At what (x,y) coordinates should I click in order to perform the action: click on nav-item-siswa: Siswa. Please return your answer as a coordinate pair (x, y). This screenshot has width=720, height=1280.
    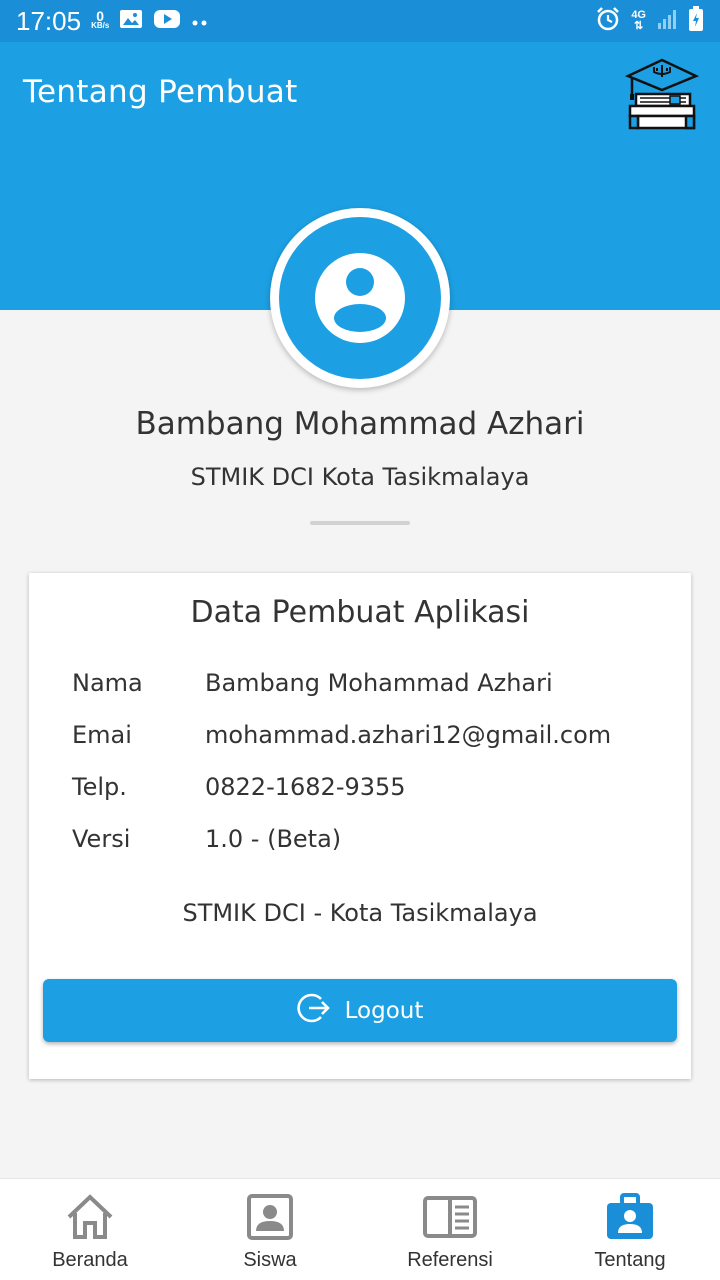
    Looking at the image, I should click on (270, 1229).